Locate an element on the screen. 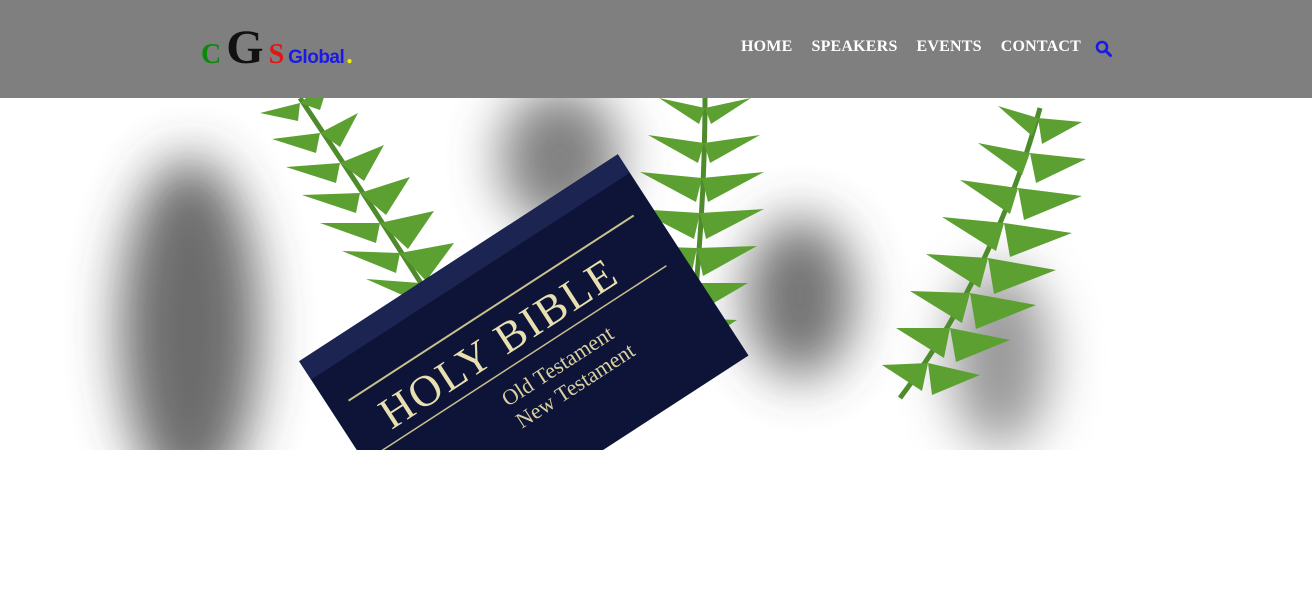  main-nav: HOME SPEAKERS EVENTS CONTACT is located at coordinates (911, 47).